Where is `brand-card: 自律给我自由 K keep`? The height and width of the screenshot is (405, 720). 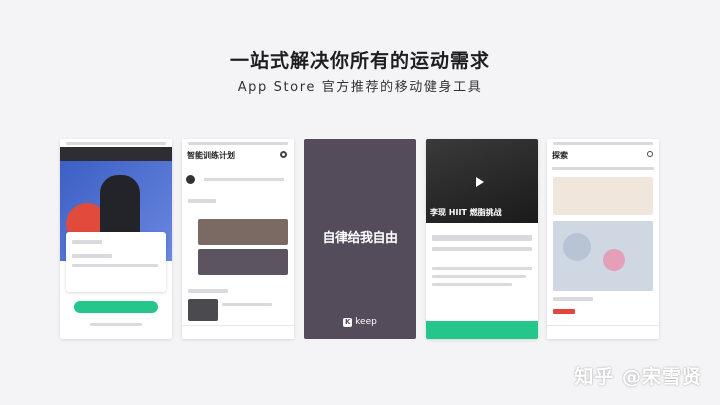 brand-card: 自律给我自由 K keep is located at coordinates (360, 239).